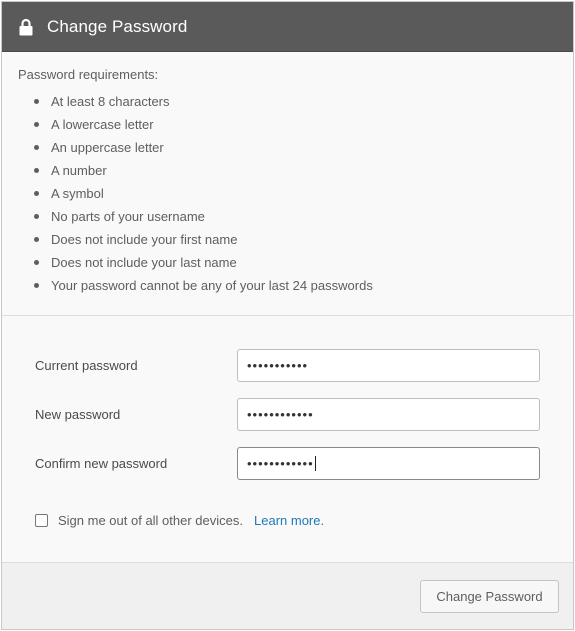  I want to click on confirm-password-row: Confirm new password ••••••••••••, so click(287, 463).